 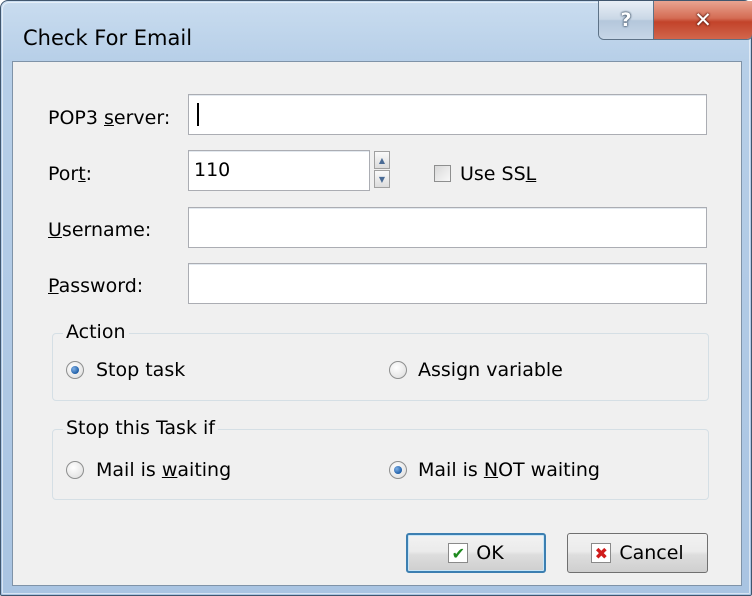 I want to click on stop-condition-group-title: Stop this Task if, so click(x=140, y=428).